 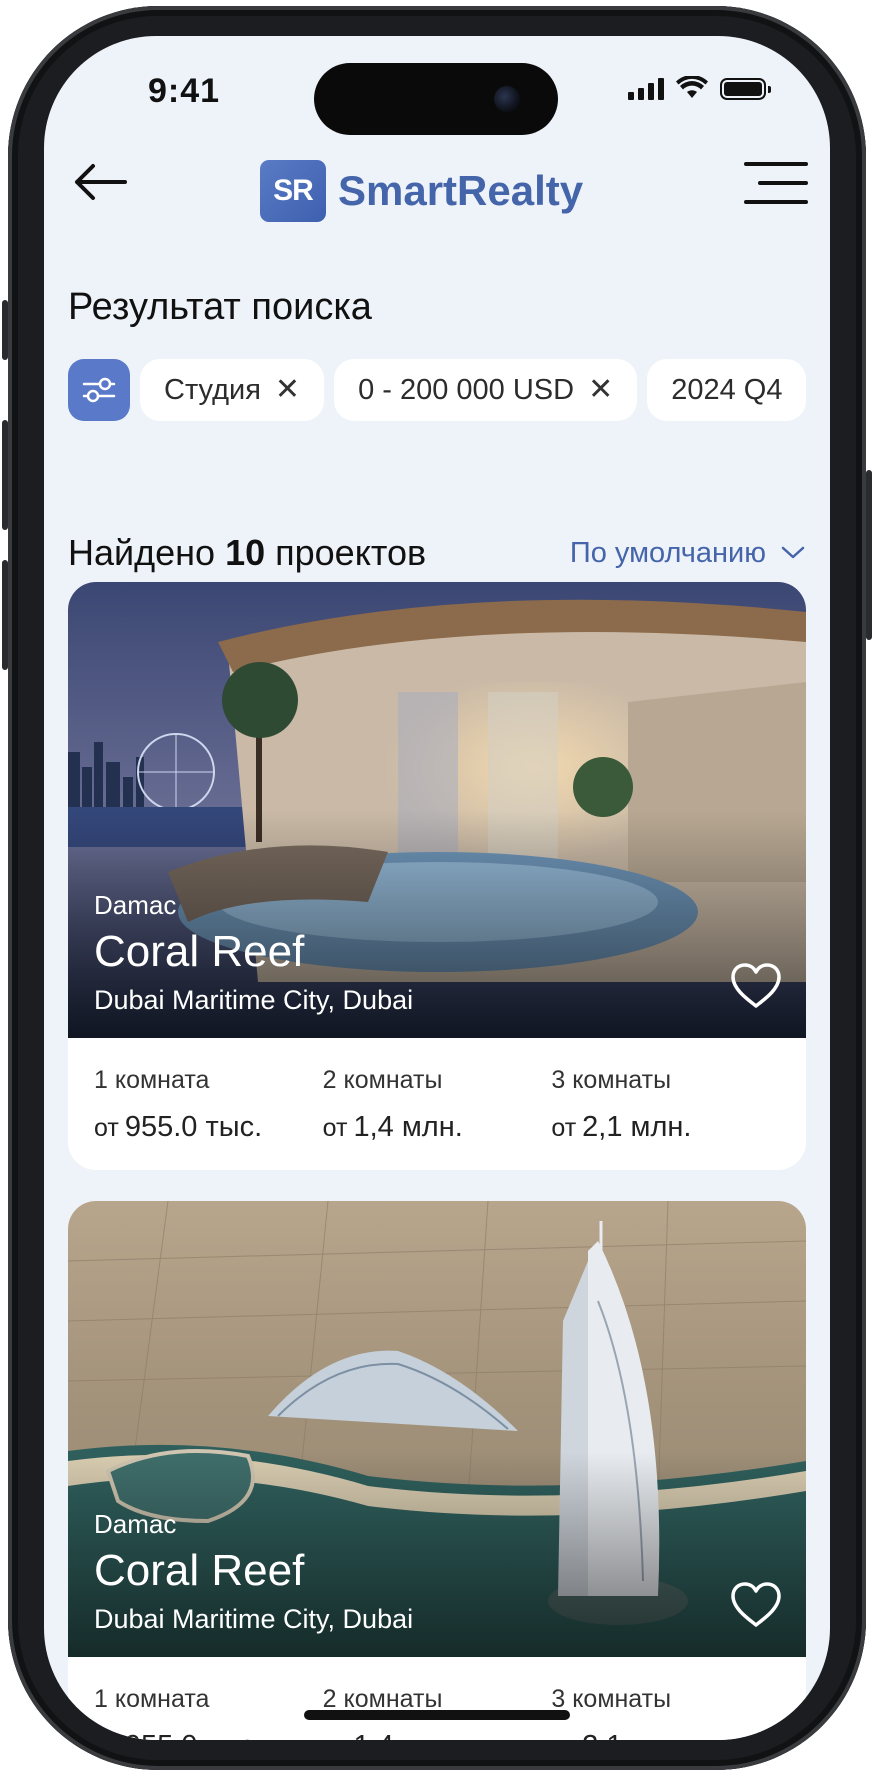 I want to click on results-count: Найдено 10 проектов, so click(x=247, y=553).